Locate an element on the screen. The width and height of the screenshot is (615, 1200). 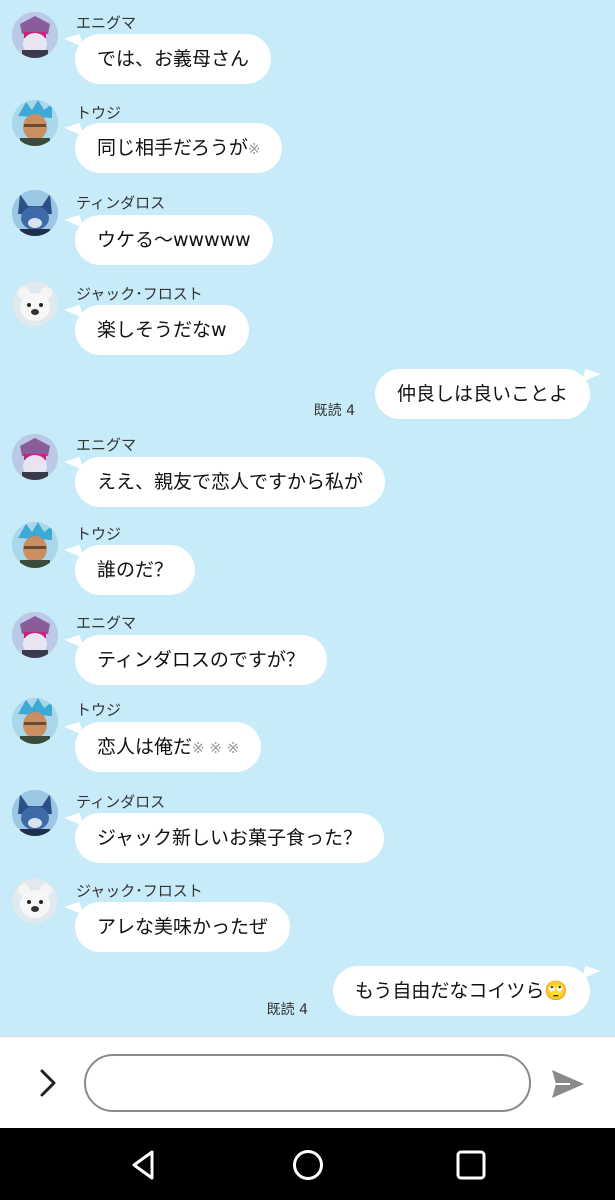
message-text: もう自由だなコイツら is located at coordinates (449, 991).